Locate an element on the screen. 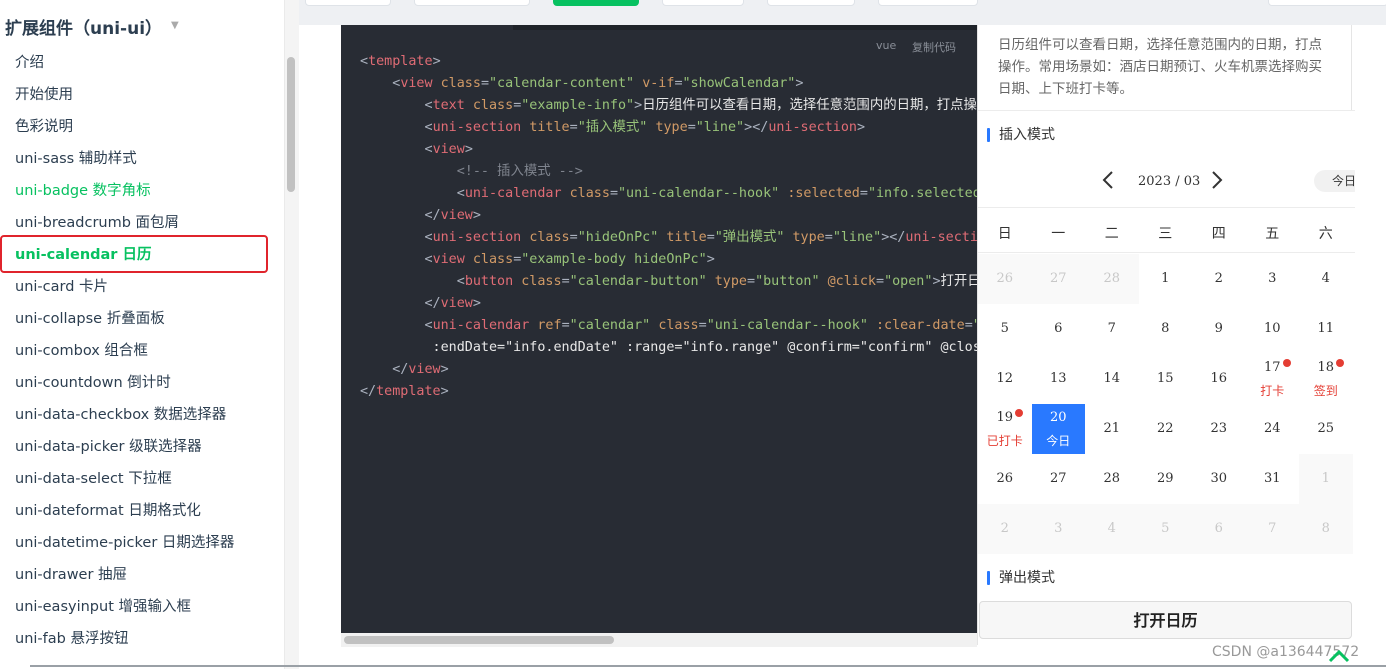 The width and height of the screenshot is (1386, 669). calendar-day: 10 is located at coordinates (1273, 329).